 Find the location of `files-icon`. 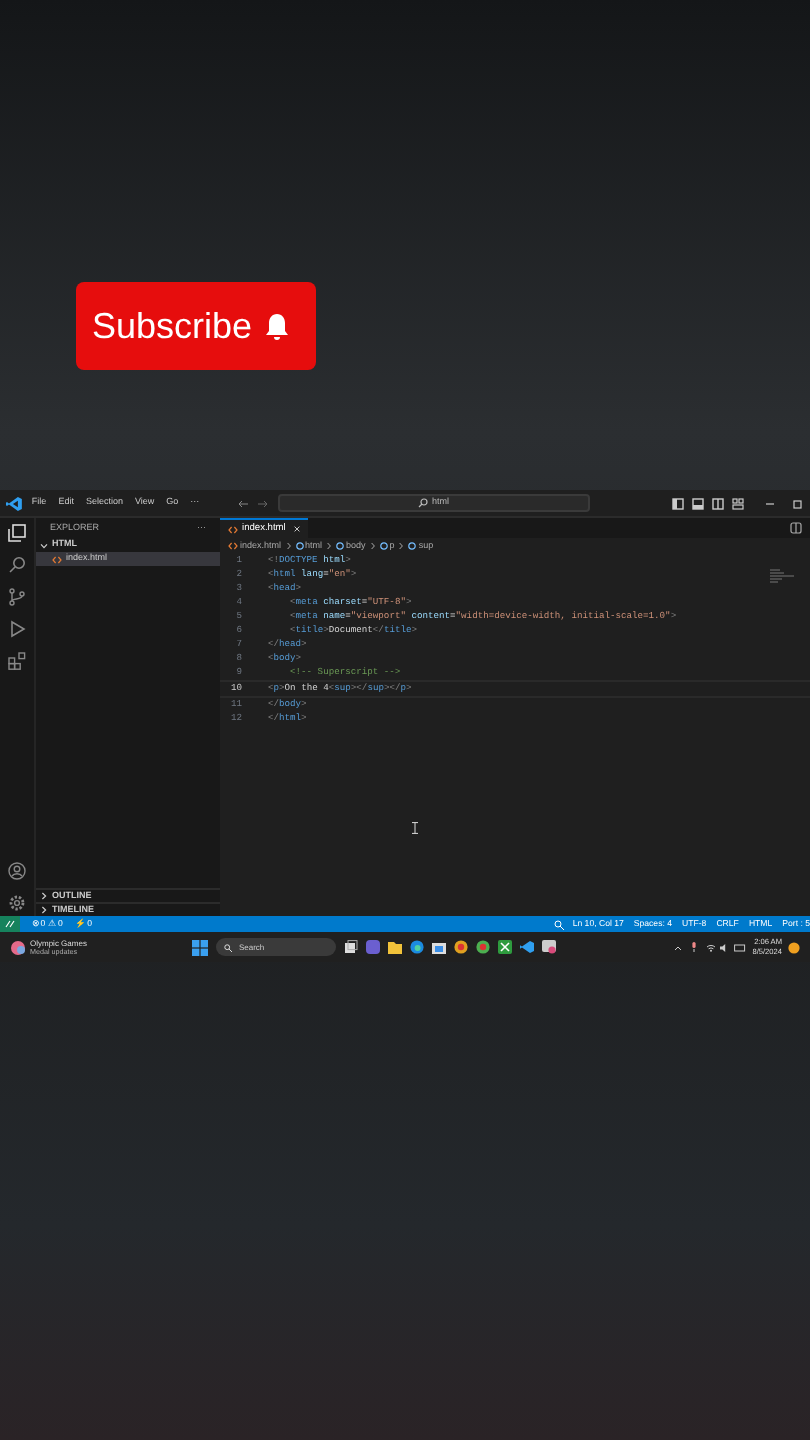

files-icon is located at coordinates (17, 533).